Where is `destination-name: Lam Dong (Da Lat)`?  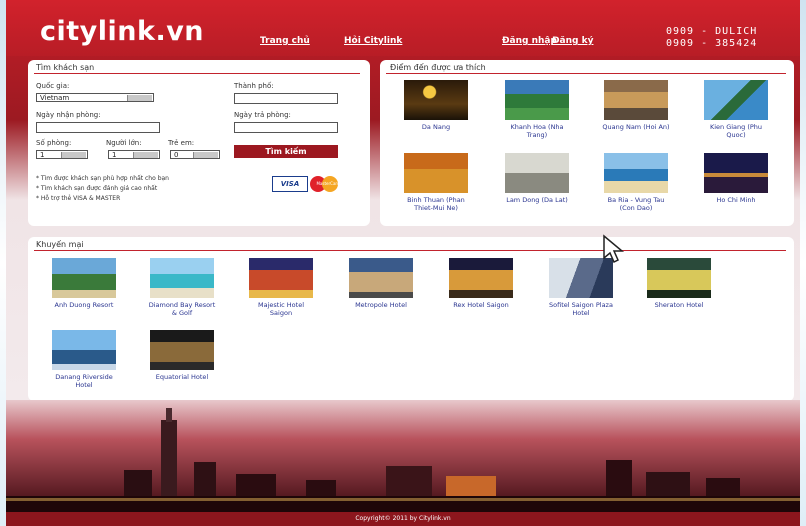 destination-name: Lam Dong (Da Lat) is located at coordinates (537, 200).